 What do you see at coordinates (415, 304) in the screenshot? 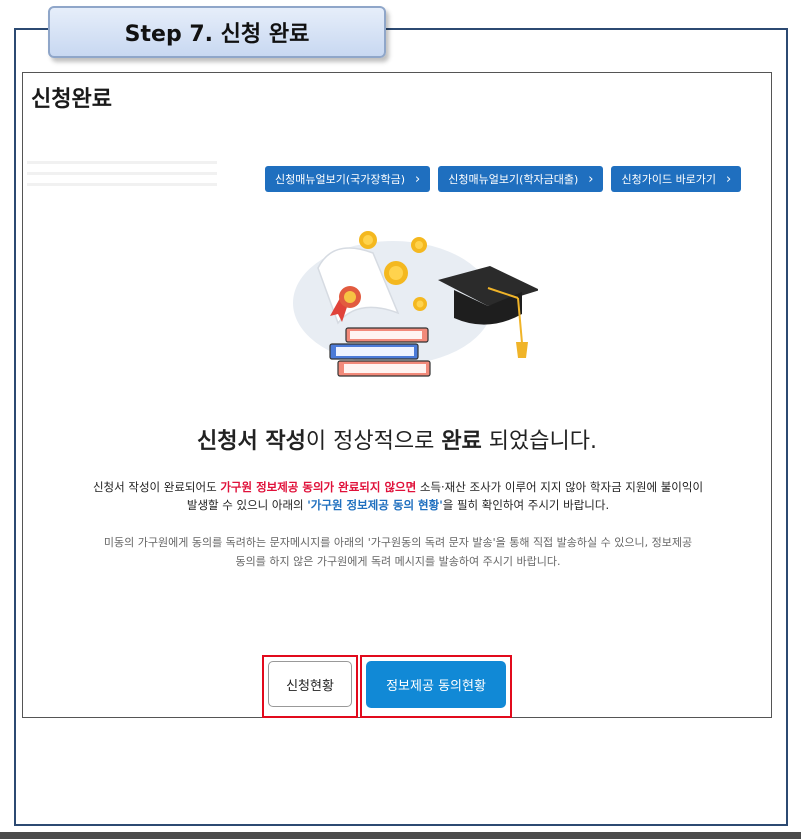
I see `graduation-illustration` at bounding box center [415, 304].